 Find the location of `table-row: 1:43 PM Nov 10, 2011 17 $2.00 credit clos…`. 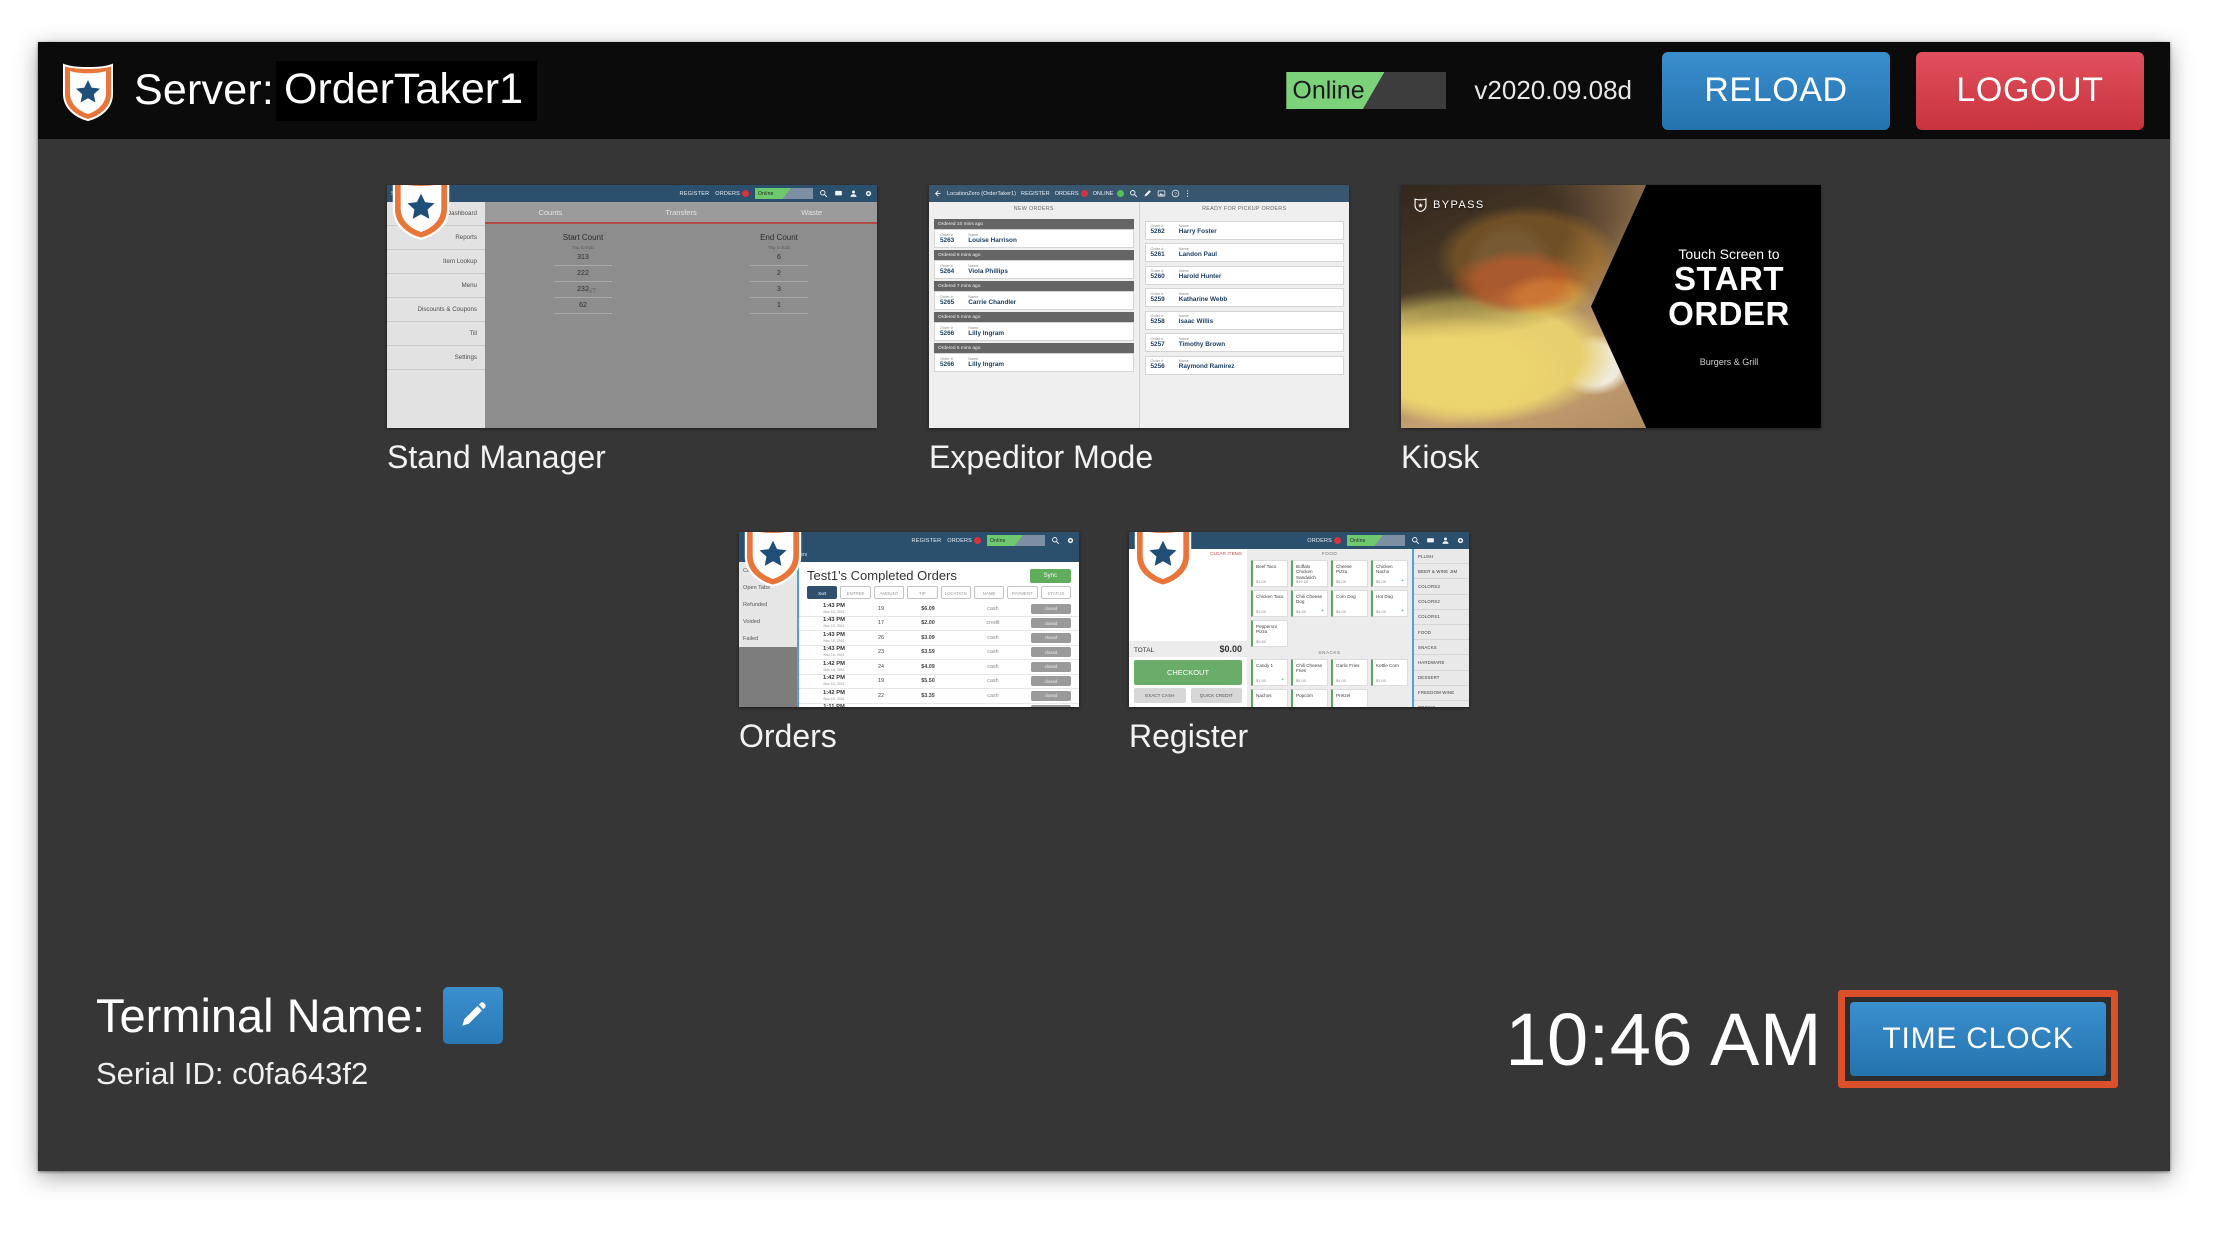

table-row: 1:43 PM Nov 10, 2011 17 $2.00 credit clos… is located at coordinates (939, 624).